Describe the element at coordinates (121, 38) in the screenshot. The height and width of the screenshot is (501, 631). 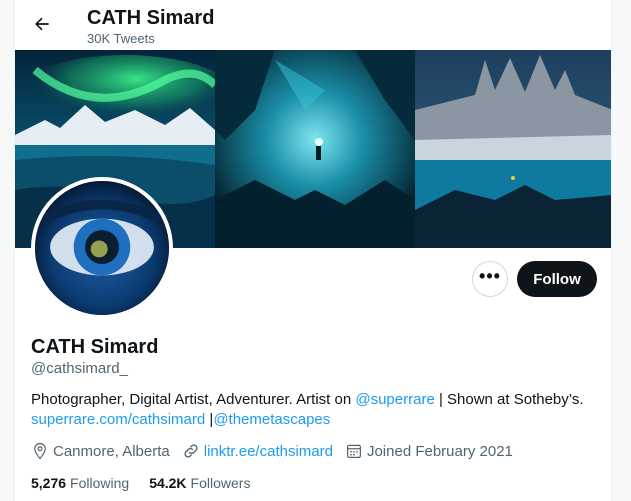
I see `tweet-count: 30K Tweets` at that location.